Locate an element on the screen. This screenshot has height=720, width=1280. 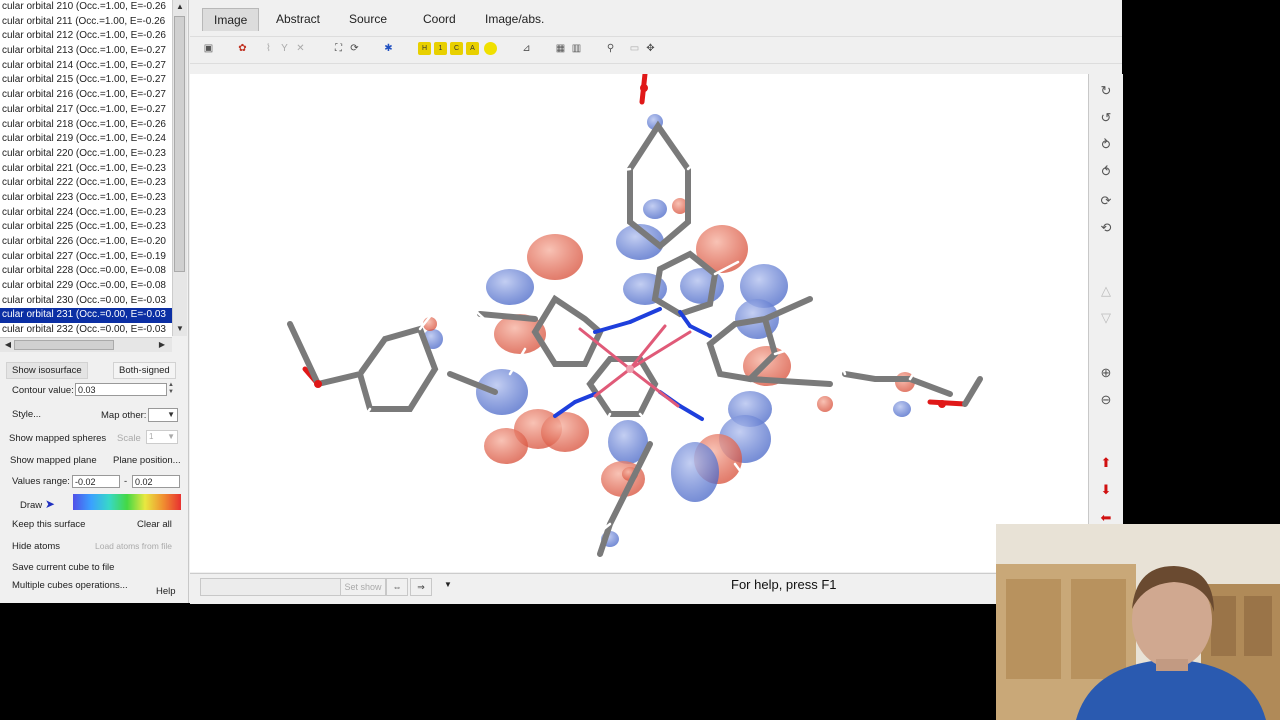
help-button: Help is located at coordinates (166, 591).